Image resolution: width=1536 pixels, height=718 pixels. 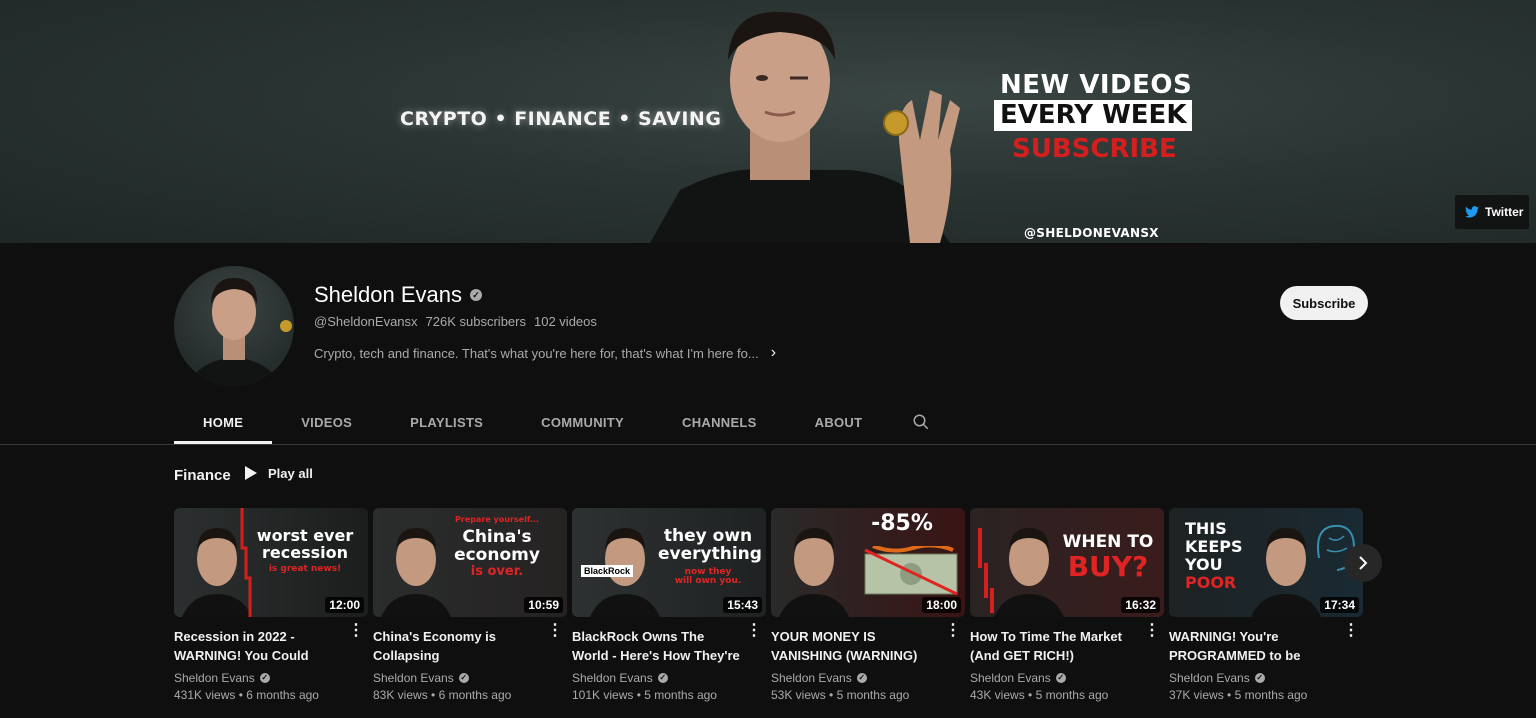 I want to click on video-meta: 431K views • 6 months ago, so click(x=246, y=695).